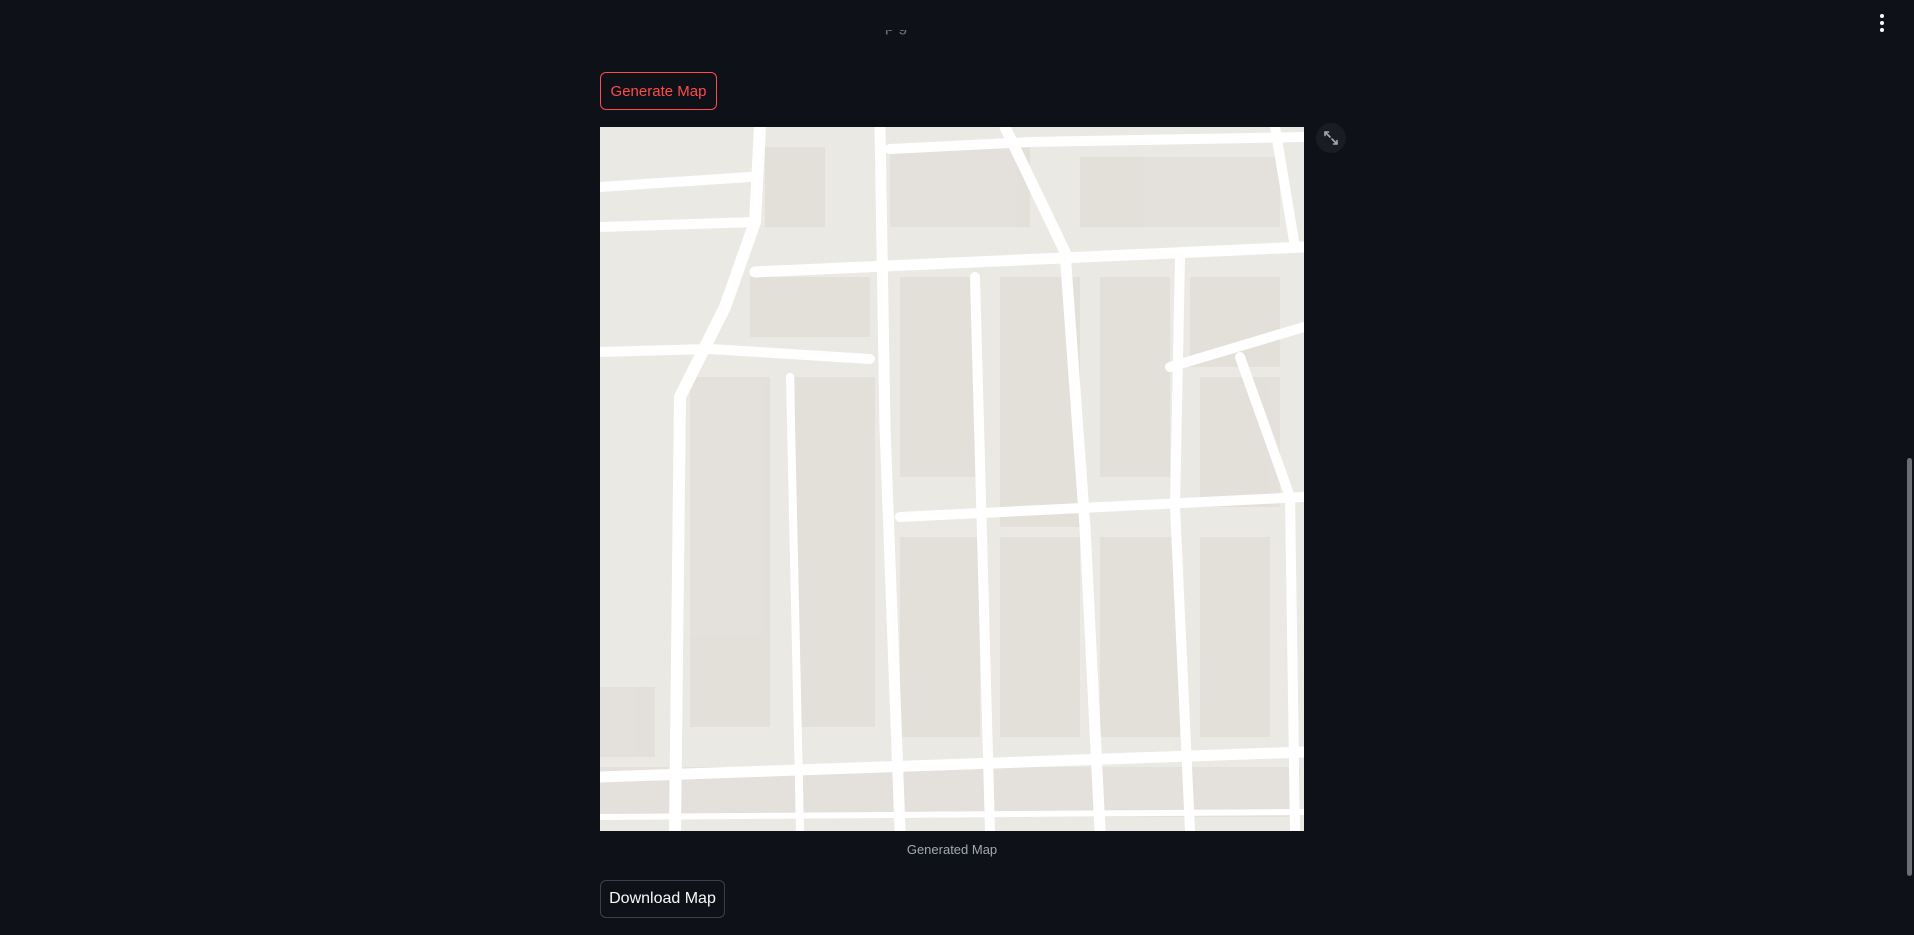 This screenshot has height=935, width=1914. I want to click on map-caption: Generated Map, so click(952, 849).